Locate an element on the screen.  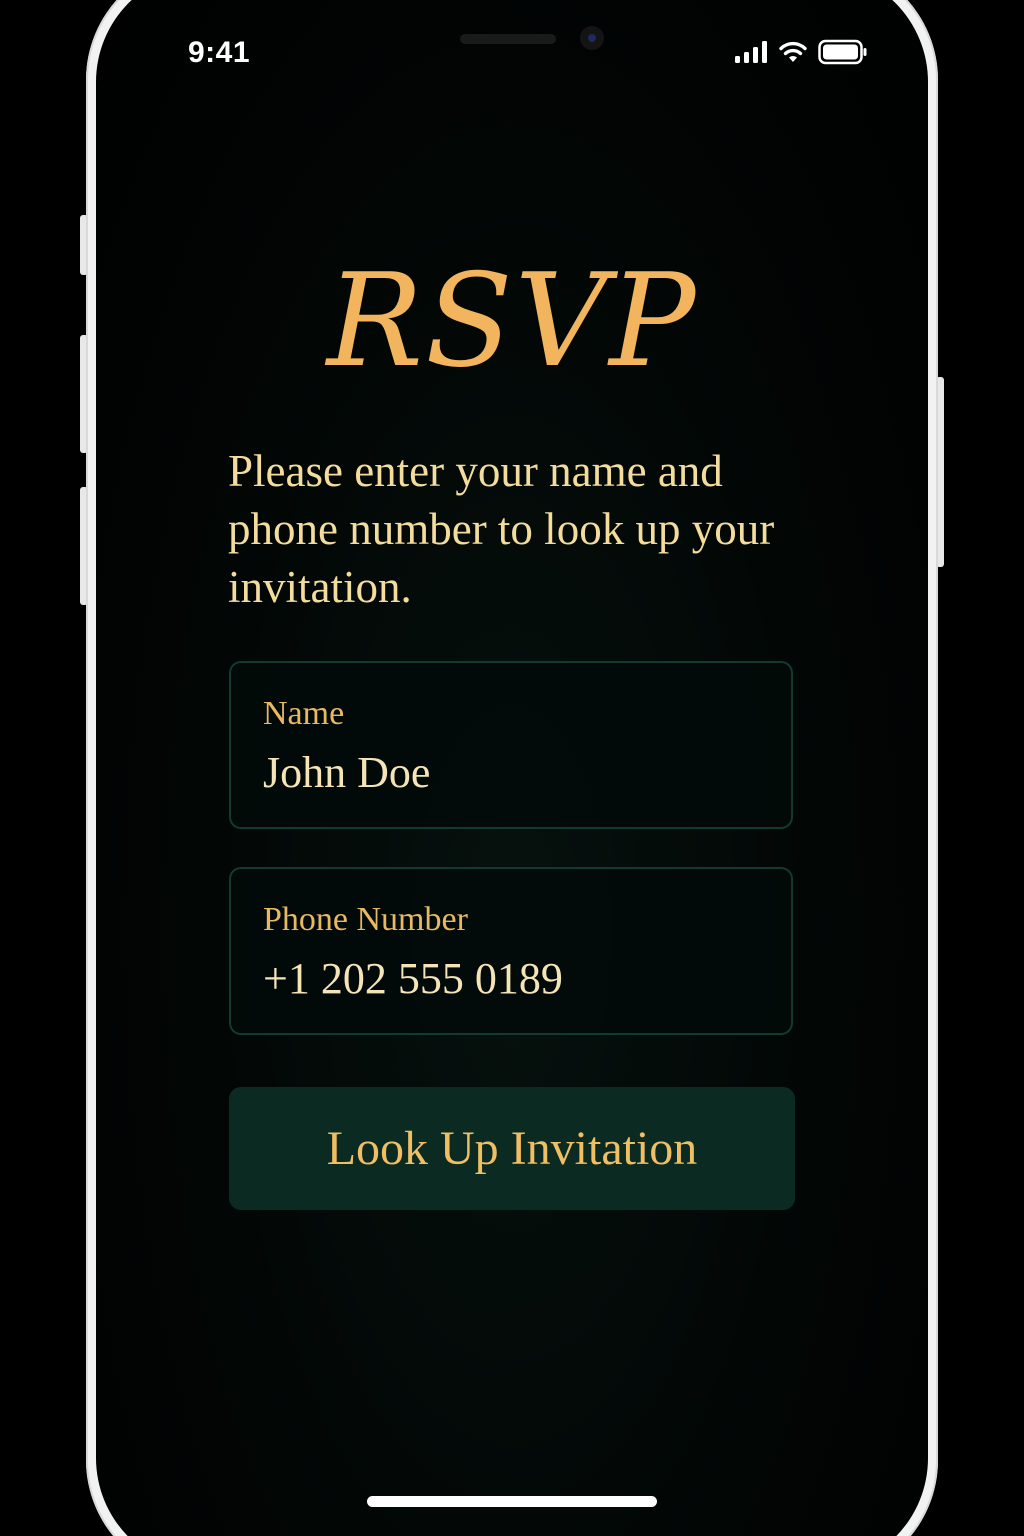
front-camera is located at coordinates (592, 38).